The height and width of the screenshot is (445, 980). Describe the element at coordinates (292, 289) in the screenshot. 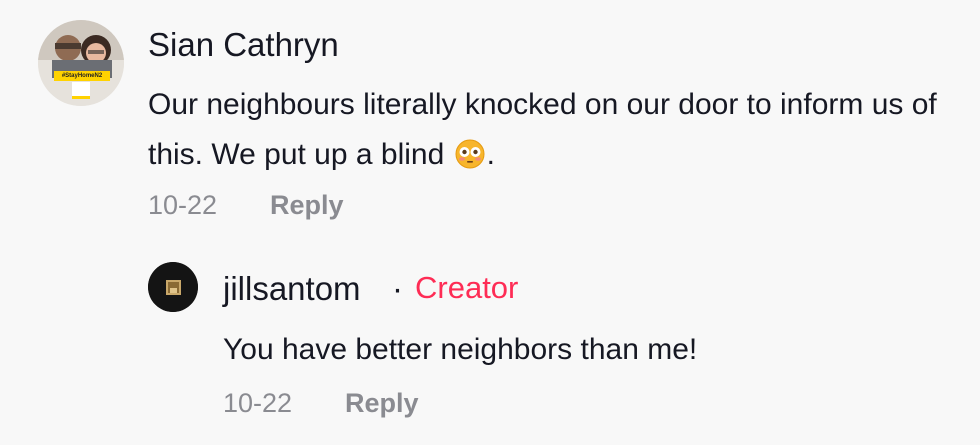

I see `reply-username: jillsantom` at that location.